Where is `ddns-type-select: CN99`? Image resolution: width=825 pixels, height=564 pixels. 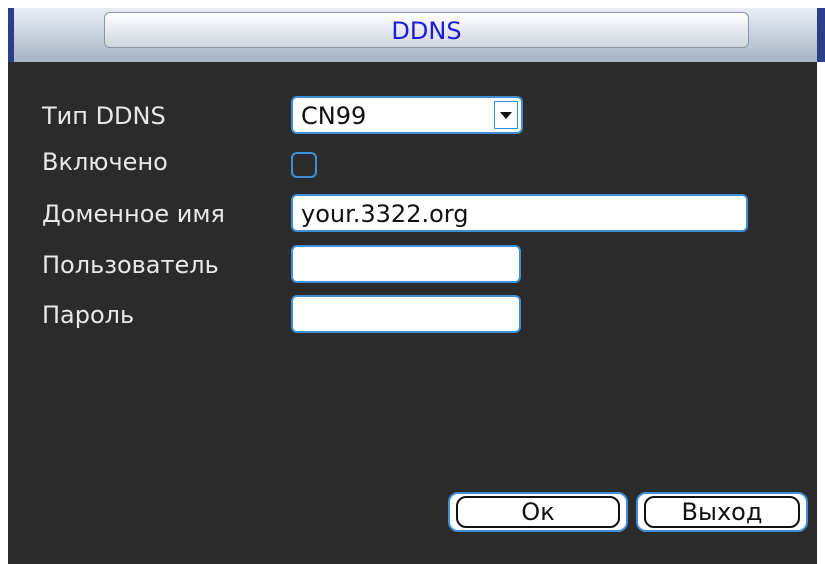
ddns-type-select: CN99 is located at coordinates (407, 115).